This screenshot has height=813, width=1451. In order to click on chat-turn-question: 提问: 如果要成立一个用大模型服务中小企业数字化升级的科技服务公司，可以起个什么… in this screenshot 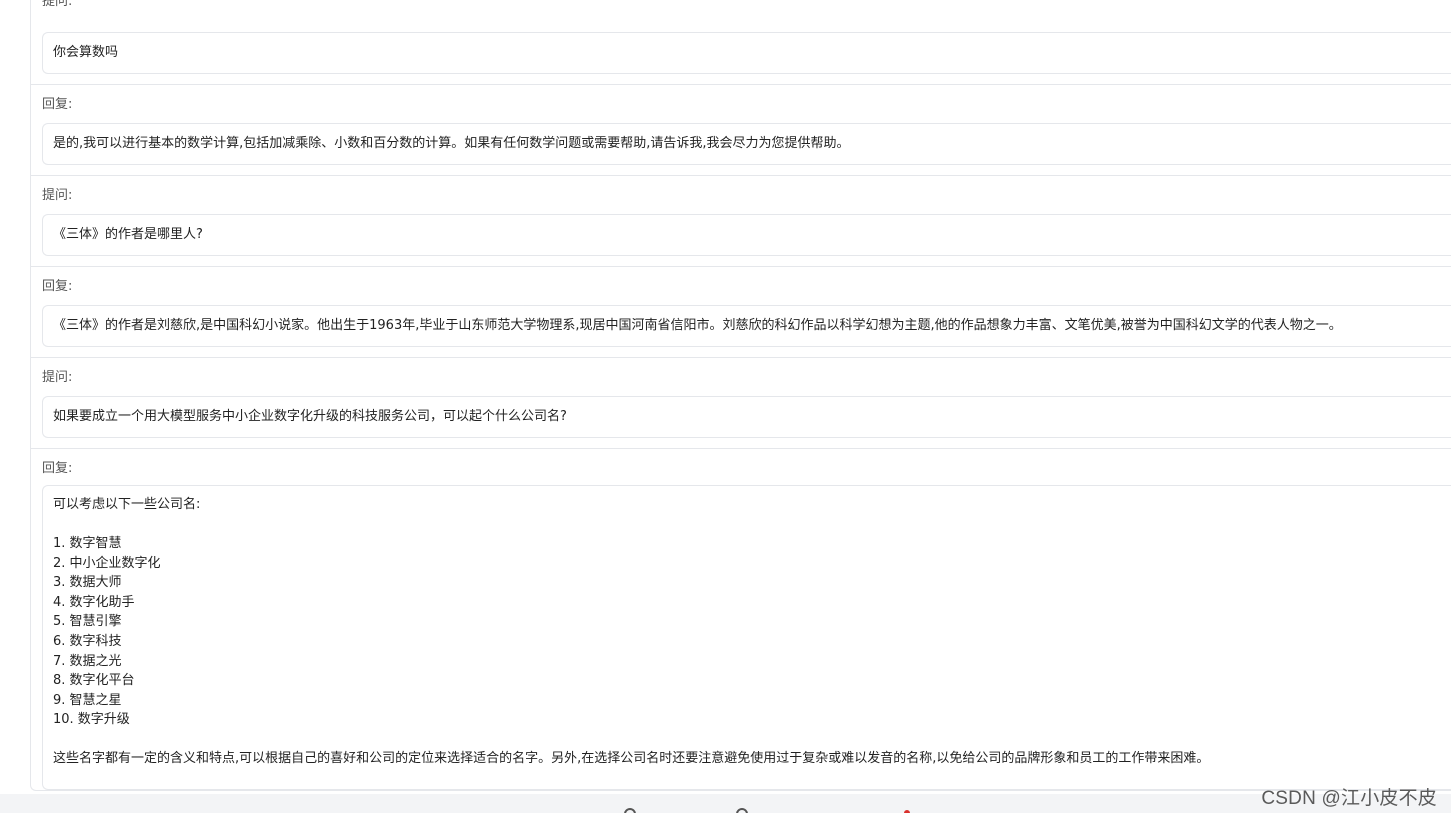, I will do `click(741, 403)`.